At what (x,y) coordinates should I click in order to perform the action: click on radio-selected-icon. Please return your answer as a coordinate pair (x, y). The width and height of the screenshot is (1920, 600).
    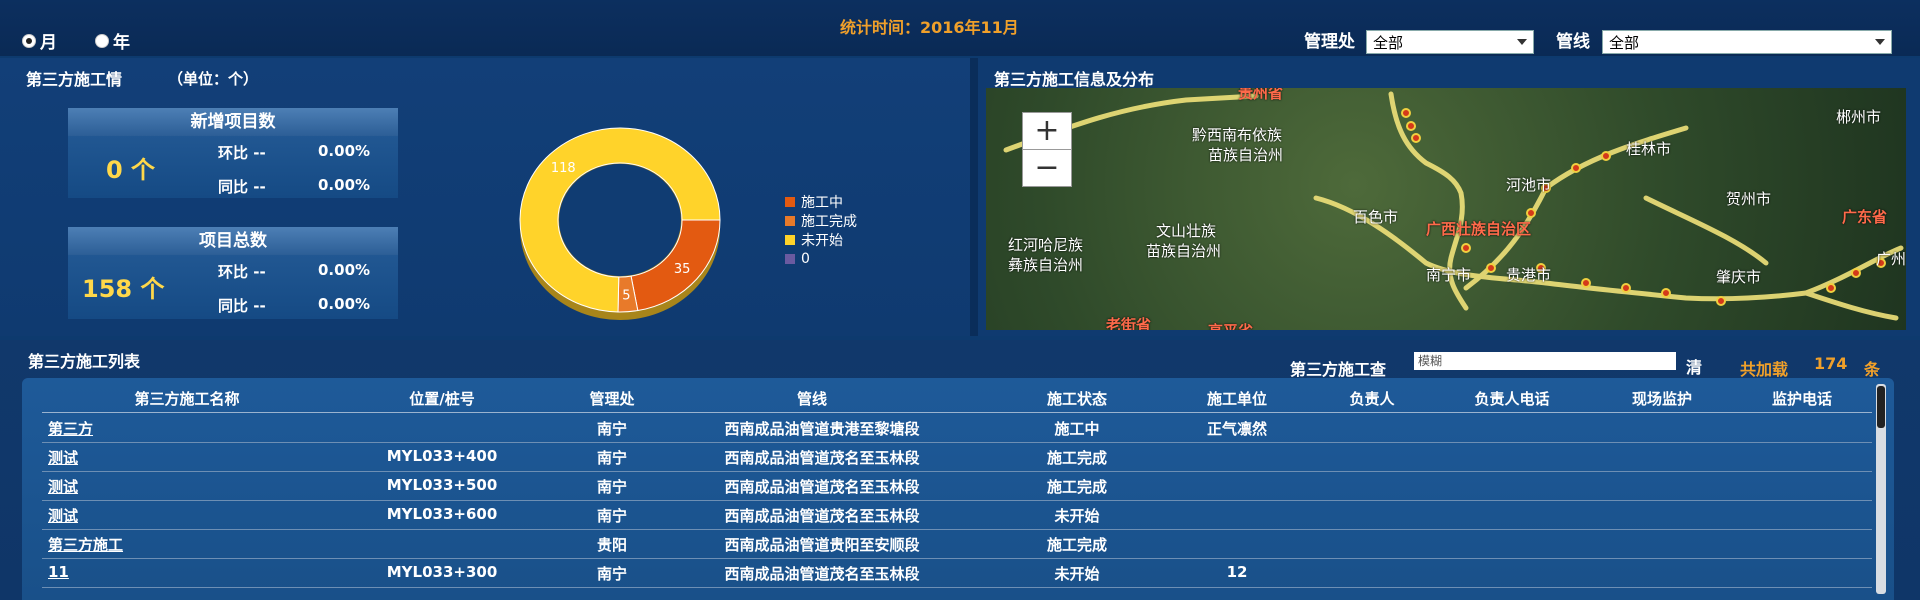
    Looking at the image, I should click on (29, 40).